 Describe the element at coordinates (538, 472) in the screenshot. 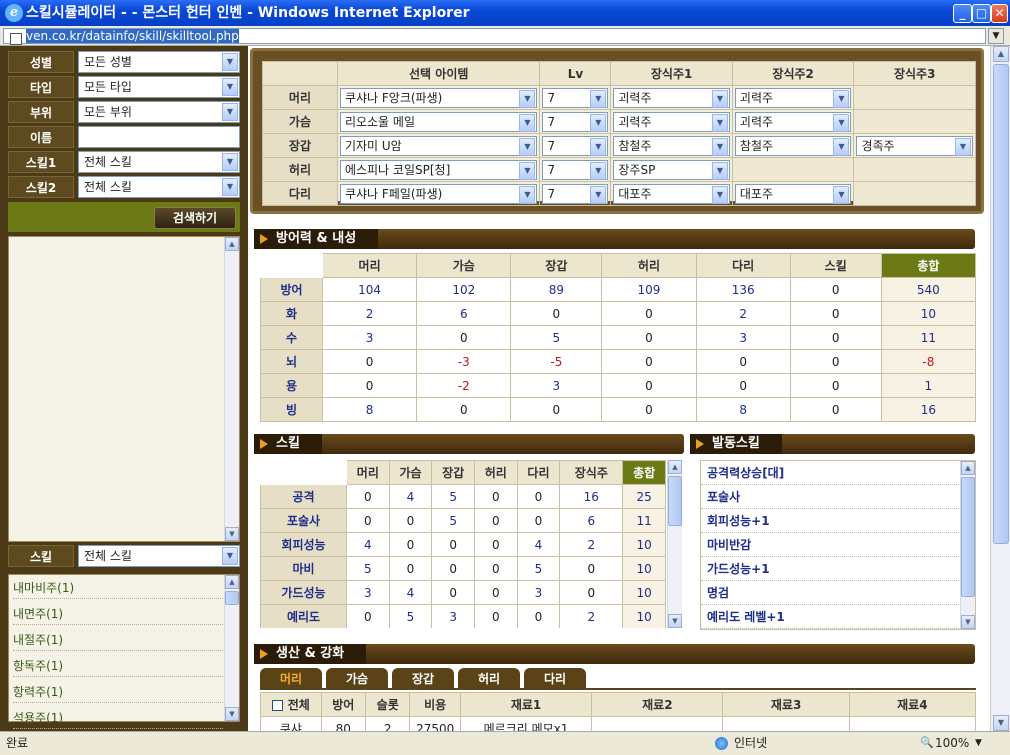

I see `header-cell: 다리` at that location.